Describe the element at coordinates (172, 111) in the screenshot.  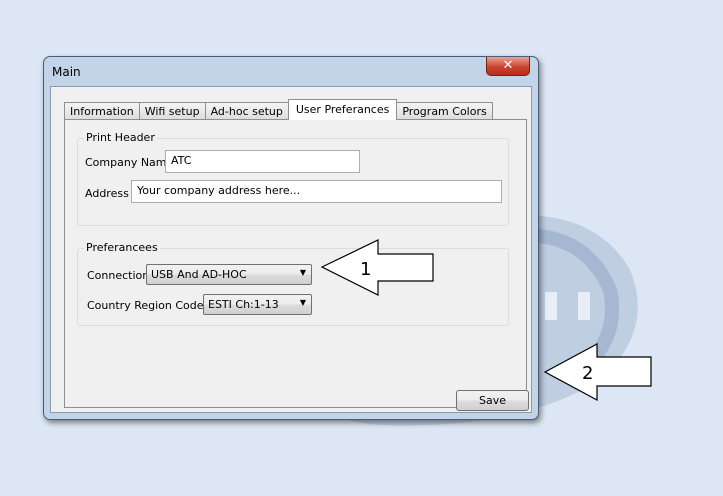
I see `tab-wifi-setup: Wifi setup` at that location.